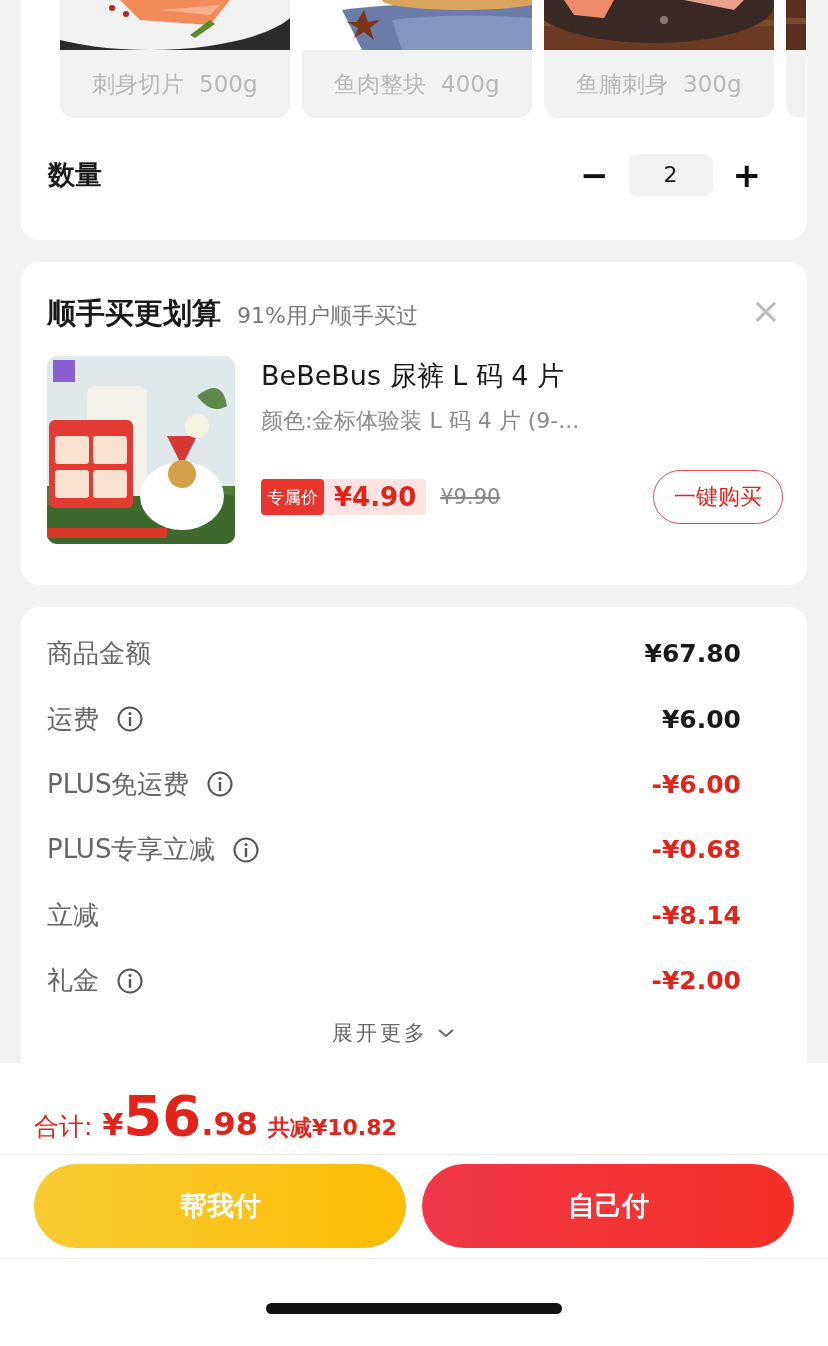 The width and height of the screenshot is (828, 1346). I want to click on original-price: ¥9.90, so click(470, 497).